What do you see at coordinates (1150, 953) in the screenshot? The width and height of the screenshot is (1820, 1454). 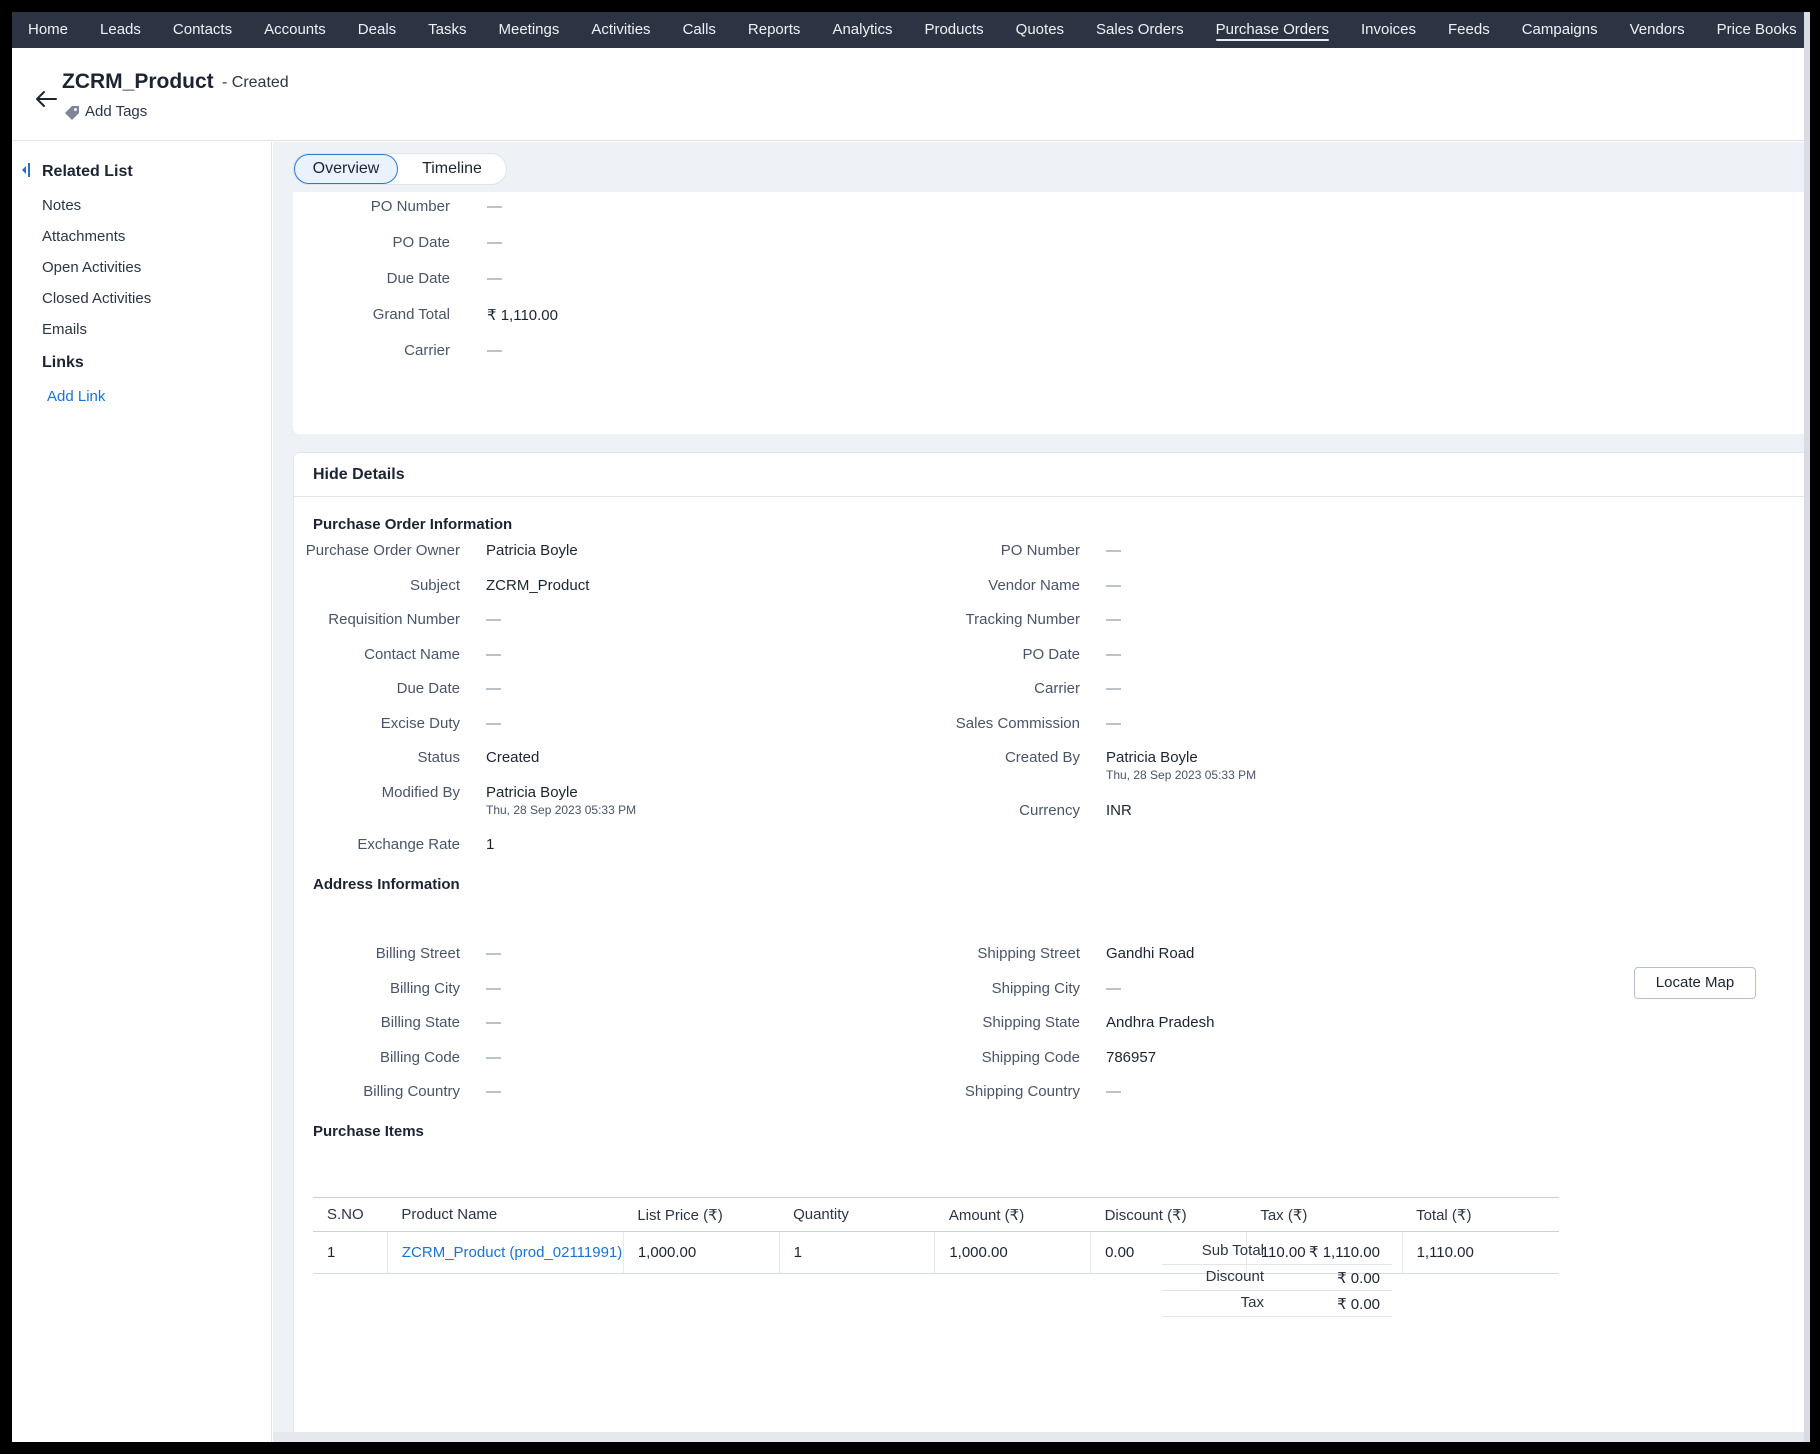 I see `shipping-field-value: Gandhi Road` at bounding box center [1150, 953].